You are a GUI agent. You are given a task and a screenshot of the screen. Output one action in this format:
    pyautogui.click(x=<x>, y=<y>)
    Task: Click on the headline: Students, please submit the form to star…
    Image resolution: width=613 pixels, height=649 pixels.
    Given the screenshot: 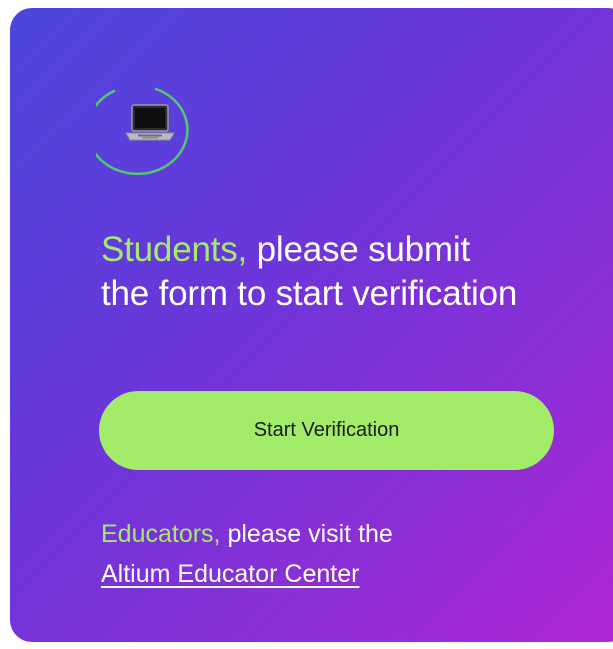 What is the action you would take?
    pyautogui.click(x=311, y=272)
    